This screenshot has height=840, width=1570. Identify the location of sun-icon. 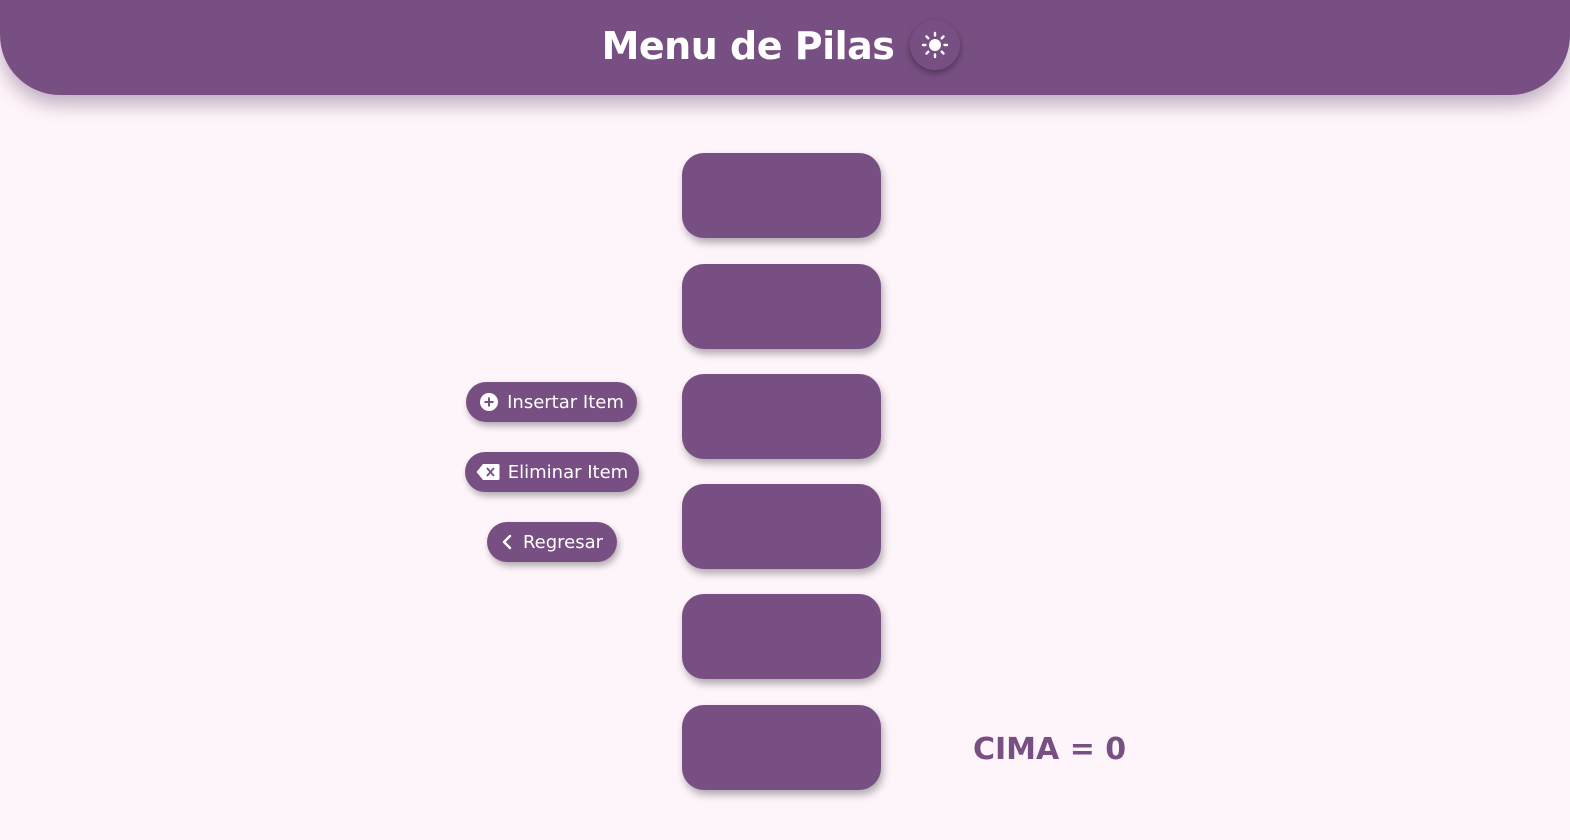
(935, 45).